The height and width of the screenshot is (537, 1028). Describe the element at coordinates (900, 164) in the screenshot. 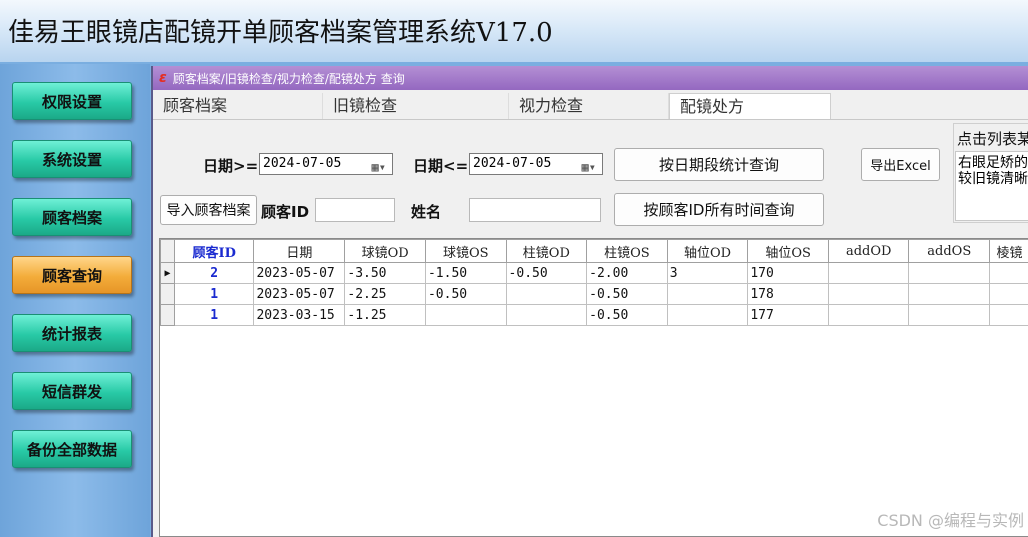

I see `export-excel-button: 导出Excel` at that location.